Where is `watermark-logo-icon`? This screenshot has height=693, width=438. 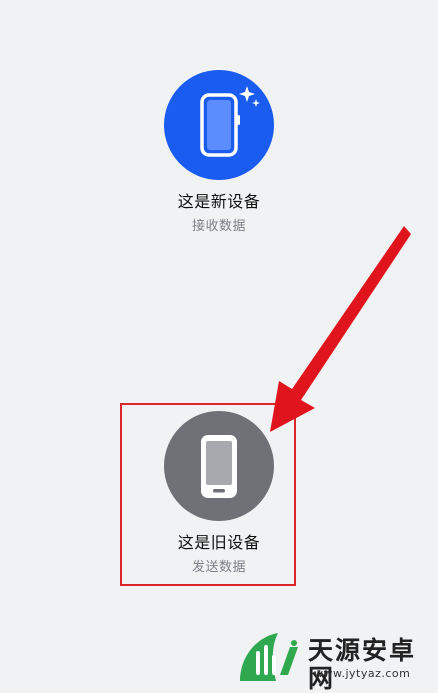 watermark-logo-icon is located at coordinates (269, 657).